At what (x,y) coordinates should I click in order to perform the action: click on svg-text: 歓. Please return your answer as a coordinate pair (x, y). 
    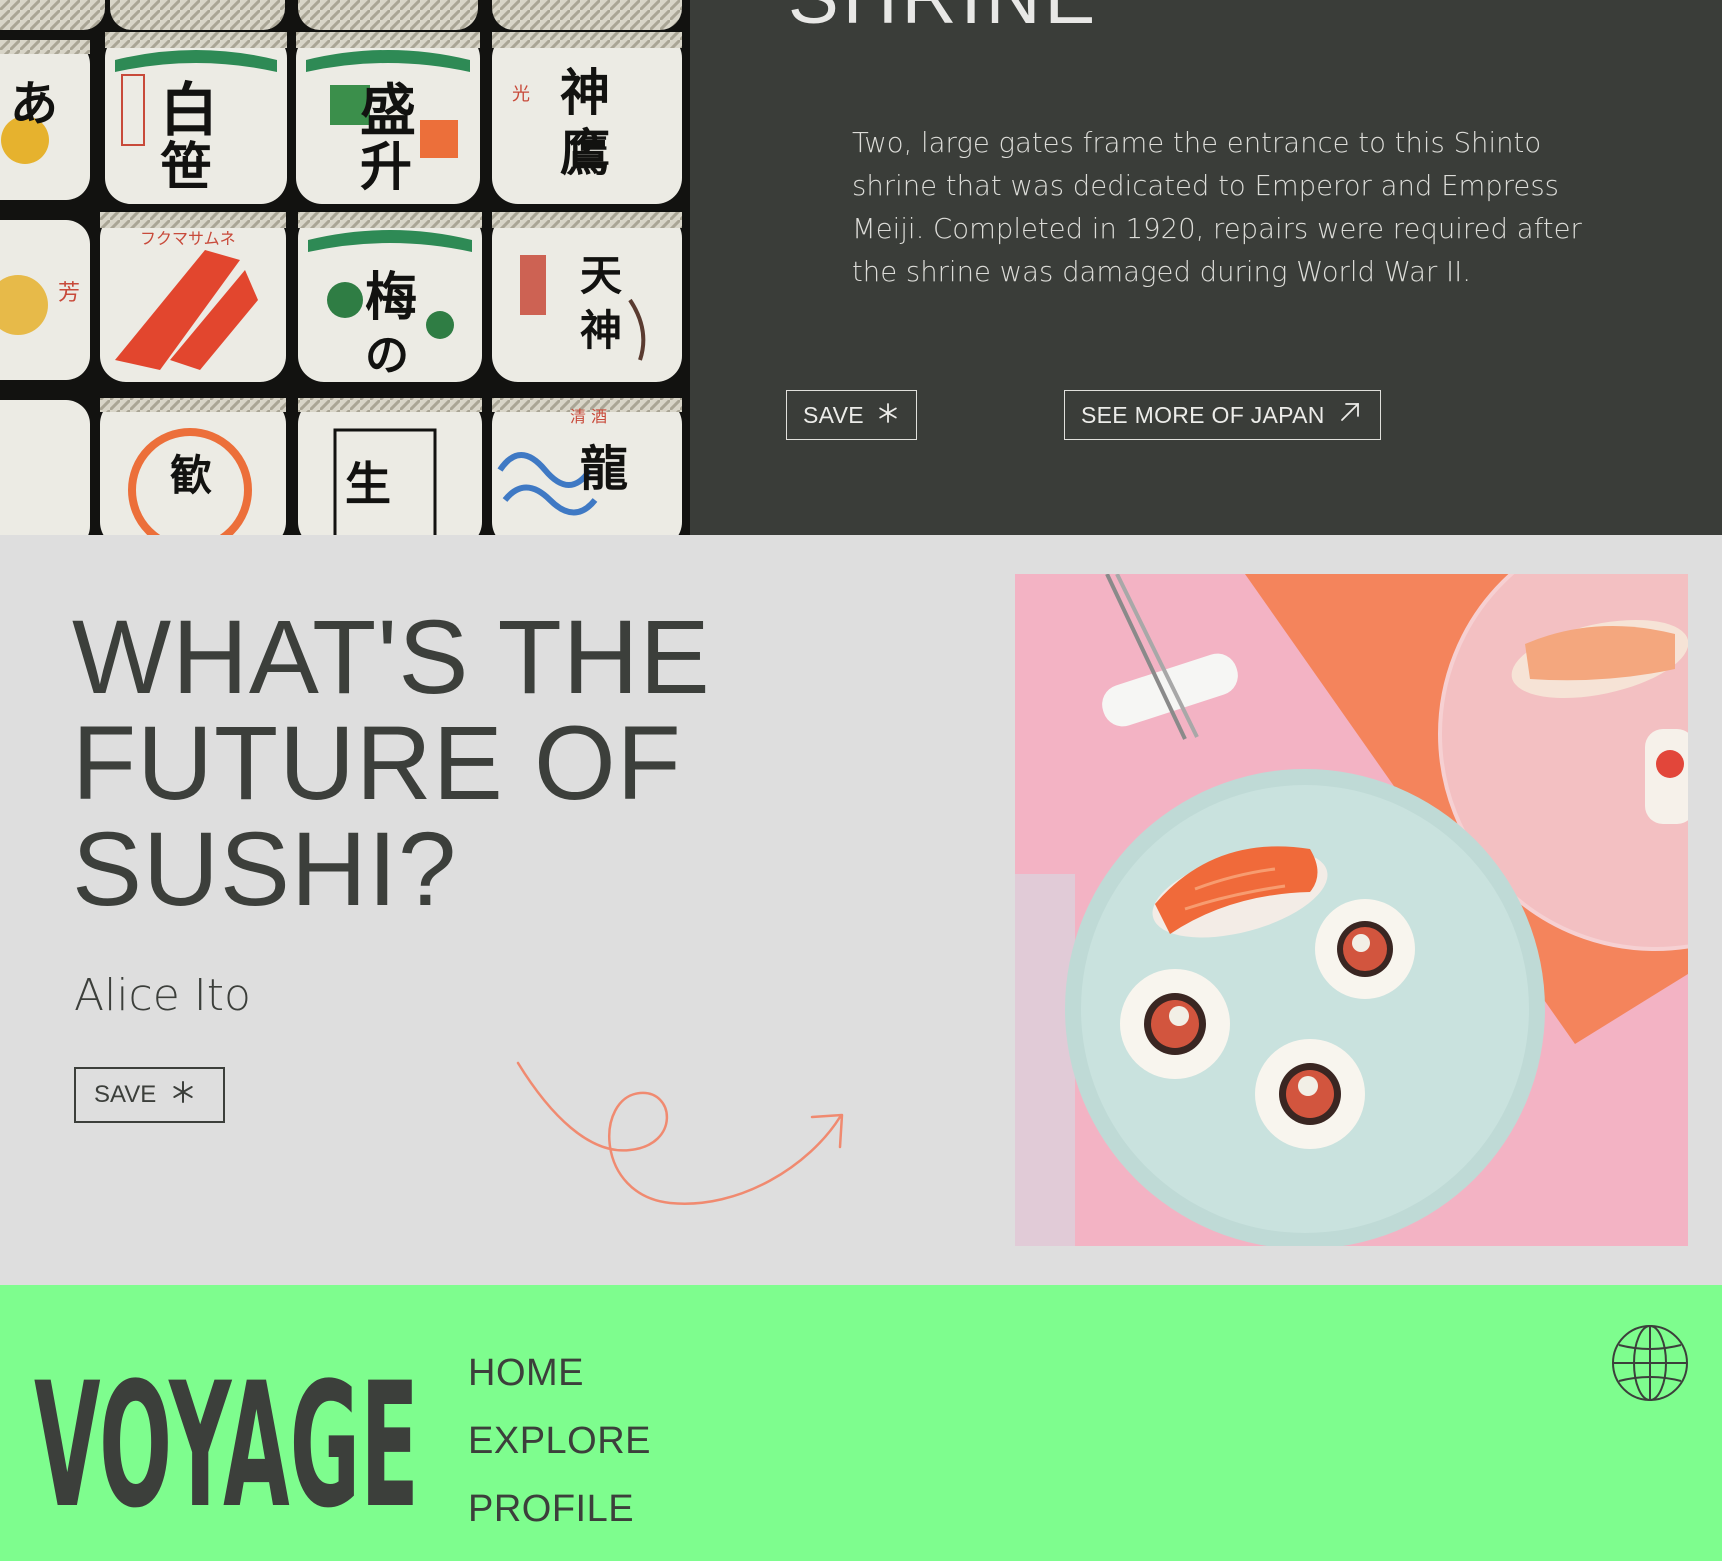
    Looking at the image, I should click on (191, 475).